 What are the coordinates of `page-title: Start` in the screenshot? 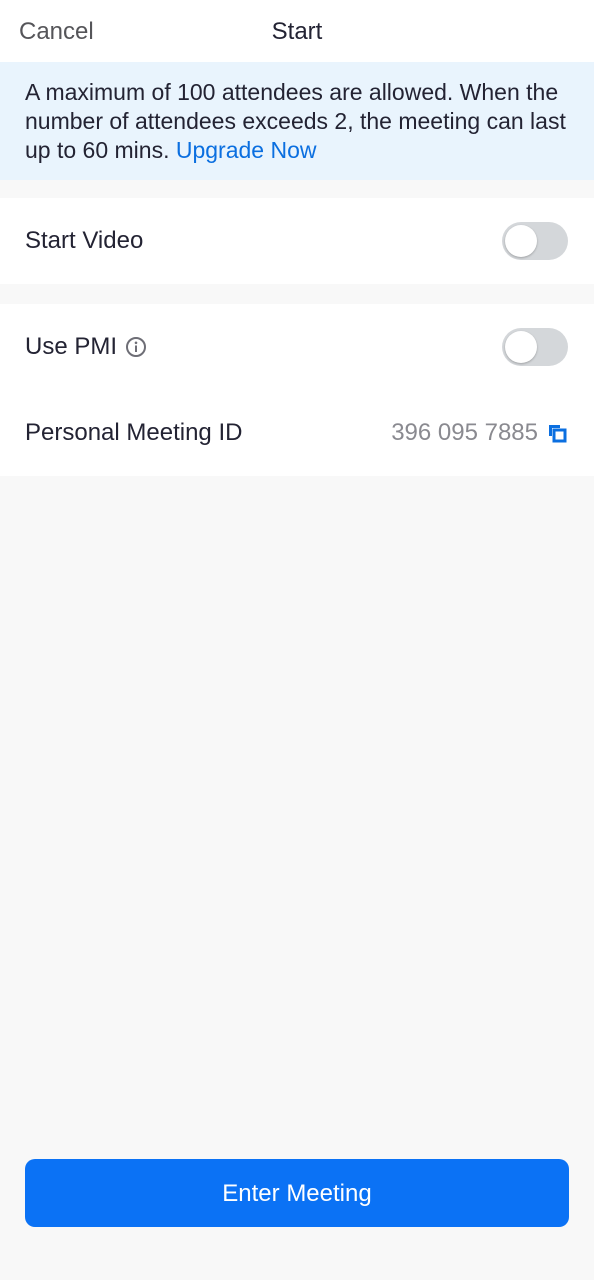 It's located at (297, 31).